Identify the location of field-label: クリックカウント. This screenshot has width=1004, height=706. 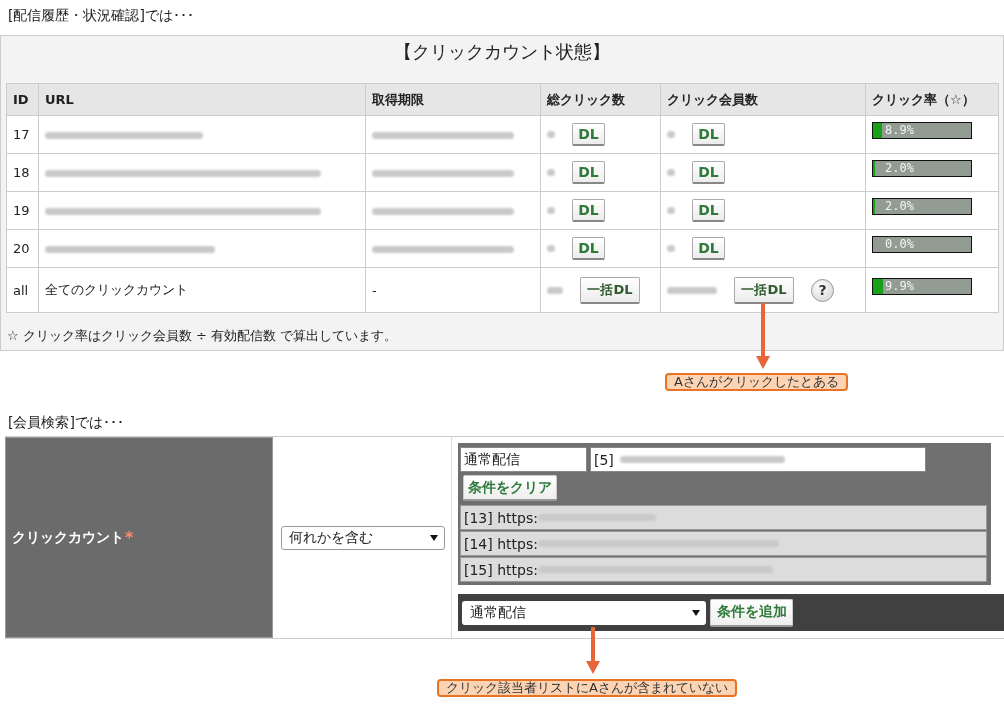
(68, 537).